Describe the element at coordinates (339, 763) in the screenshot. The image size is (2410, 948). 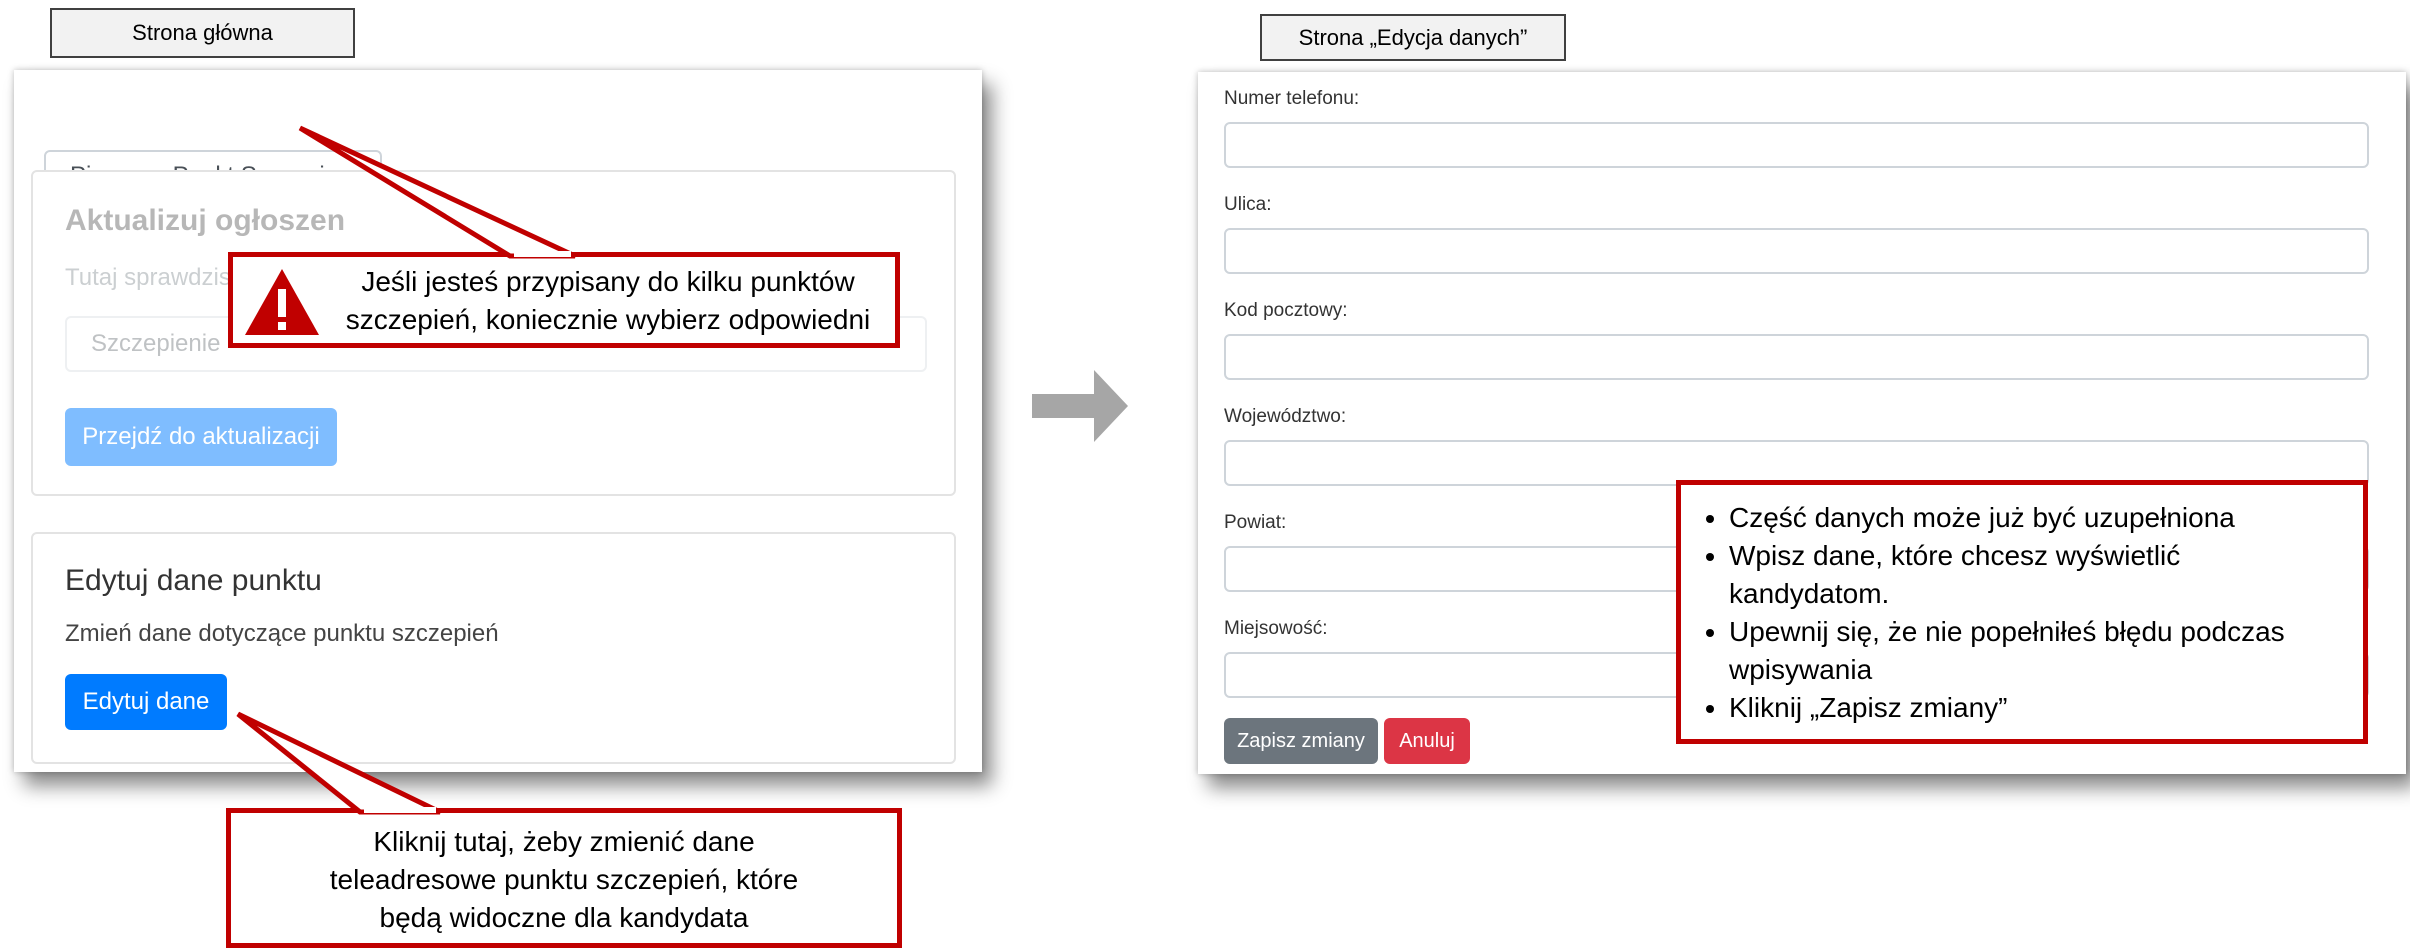
I see `edit-hint-callout-pointer` at that location.